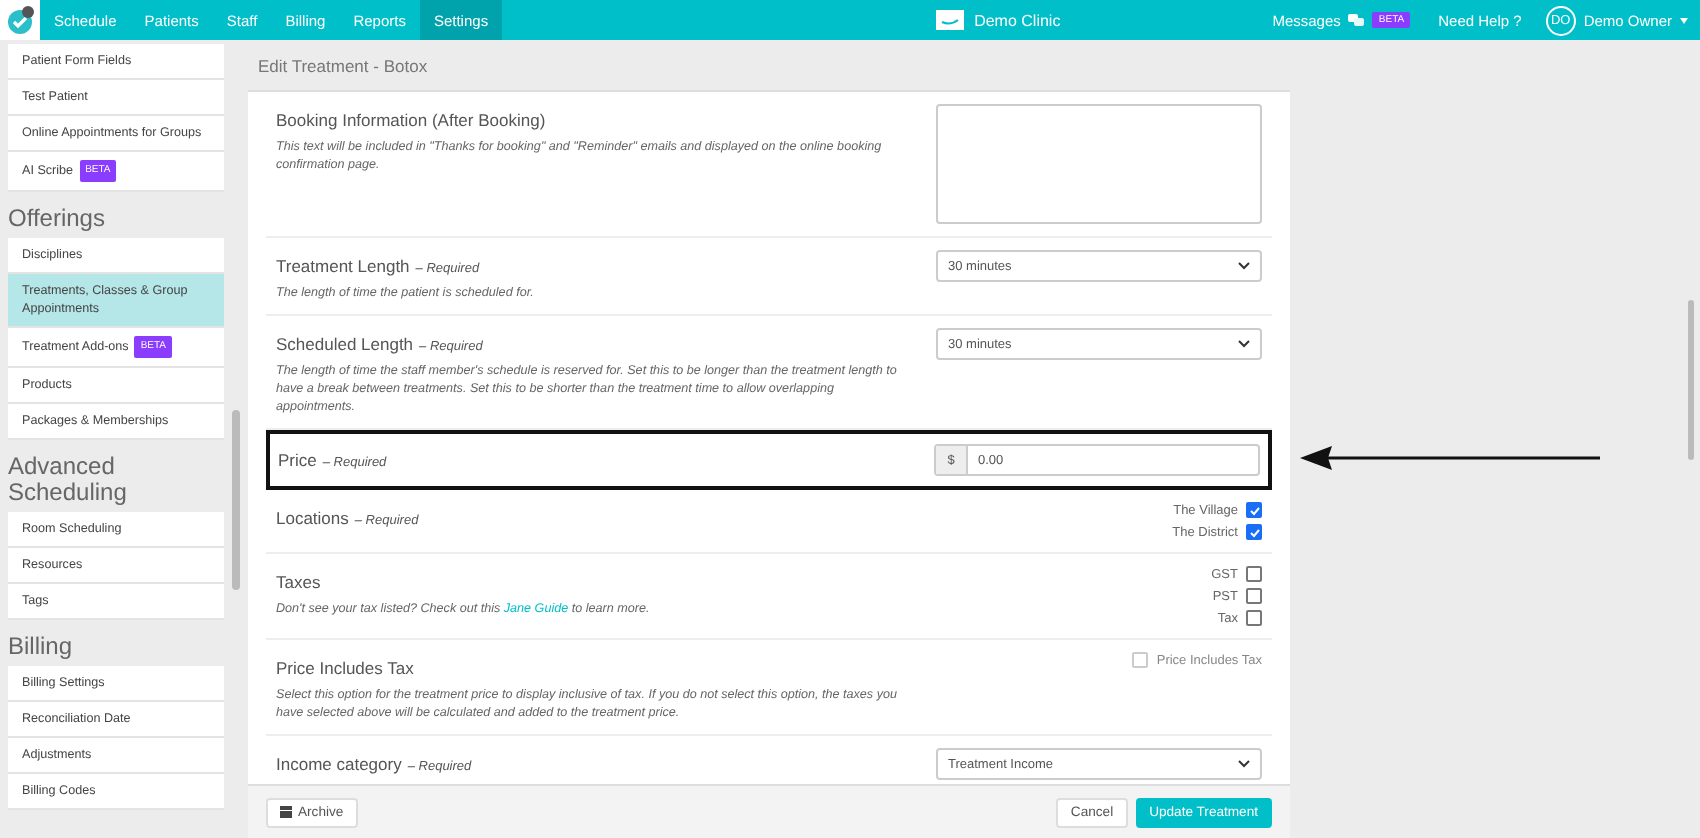 Image resolution: width=1700 pixels, height=838 pixels. Describe the element at coordinates (346, 668) in the screenshot. I see `field-label: Price Includes Tax` at that location.